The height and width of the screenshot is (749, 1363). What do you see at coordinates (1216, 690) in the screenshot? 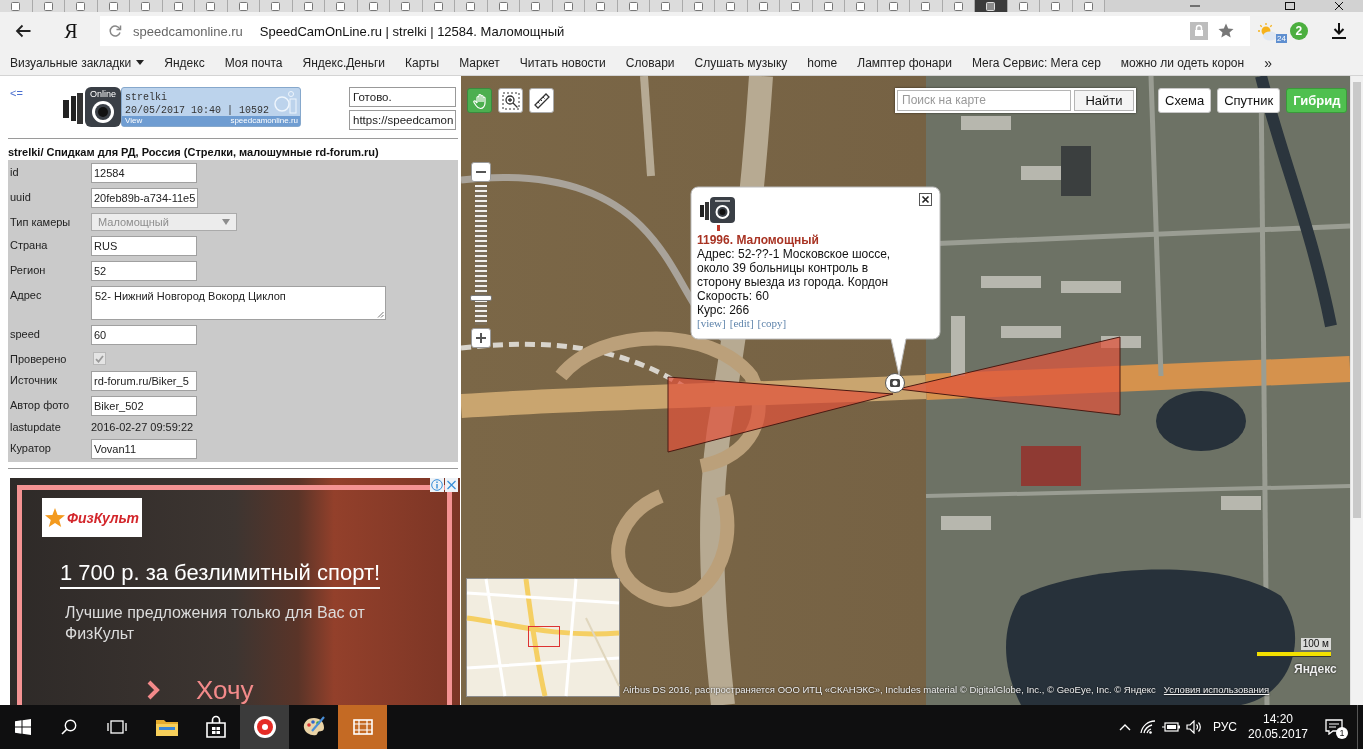
I see `terms-link: Условия использования` at bounding box center [1216, 690].